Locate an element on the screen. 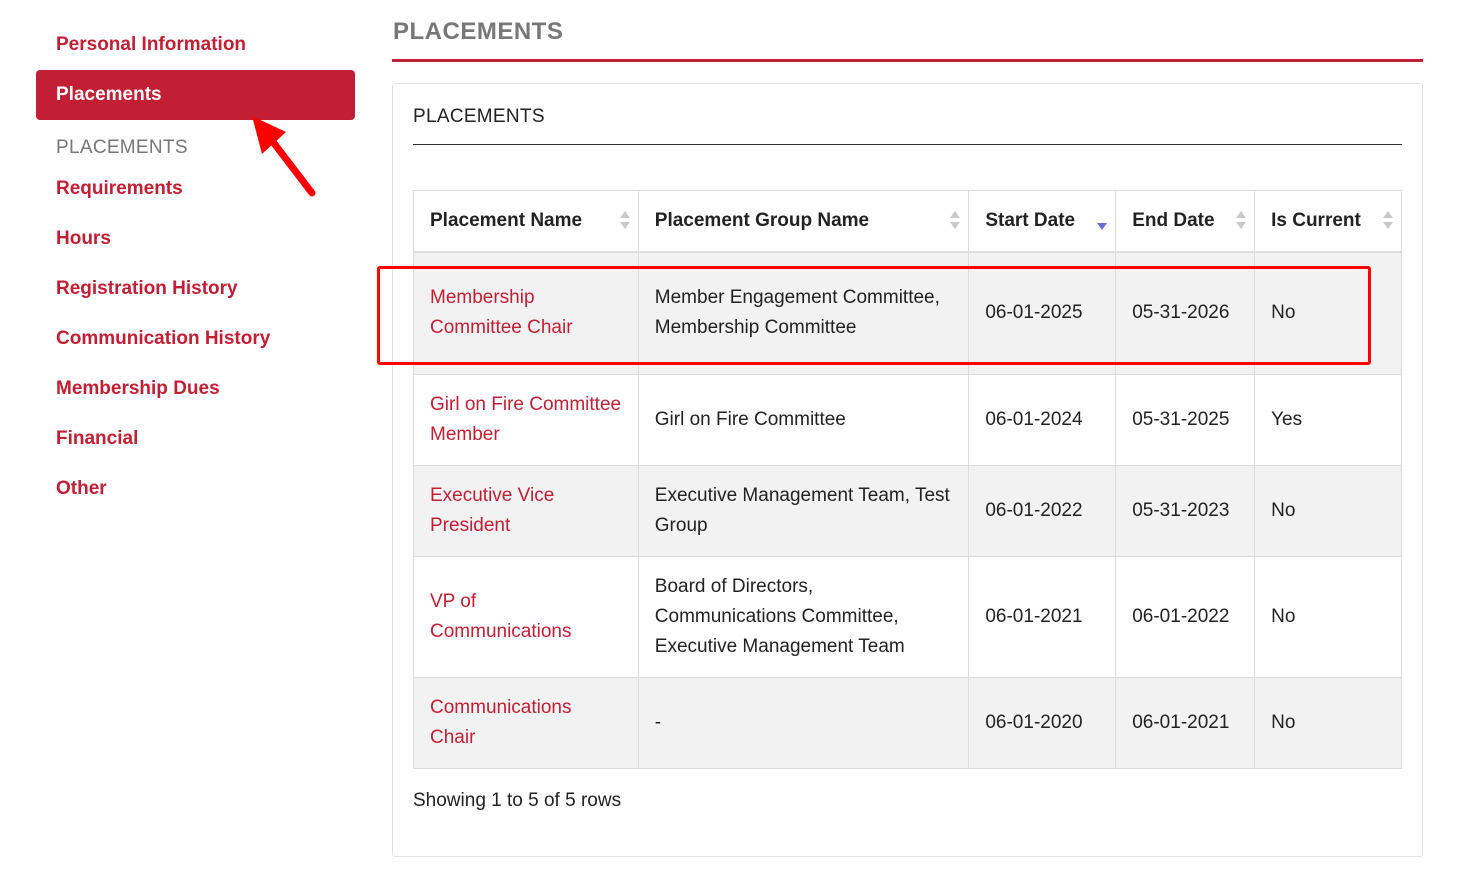  column-header-label: Placement Group Name is located at coordinates (762, 220).